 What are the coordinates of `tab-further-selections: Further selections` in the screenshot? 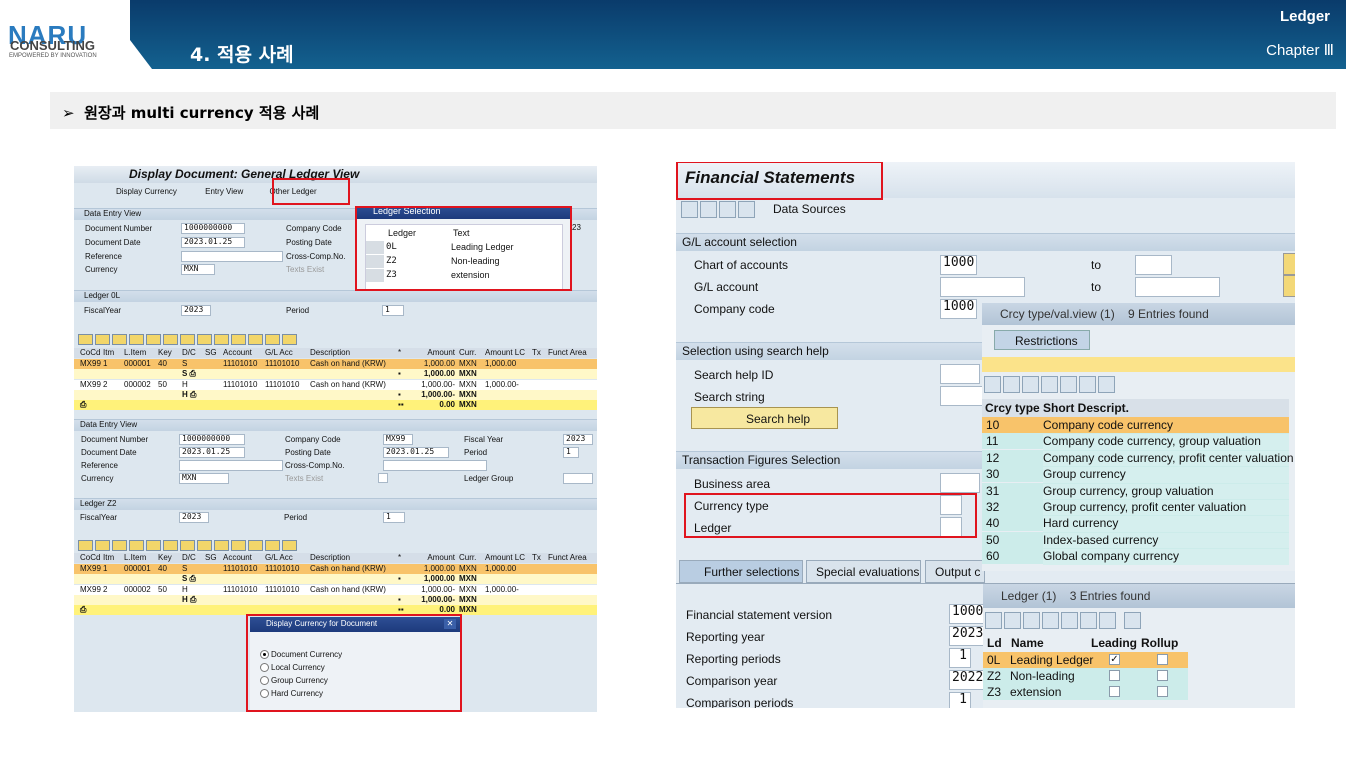 It's located at (741, 571).